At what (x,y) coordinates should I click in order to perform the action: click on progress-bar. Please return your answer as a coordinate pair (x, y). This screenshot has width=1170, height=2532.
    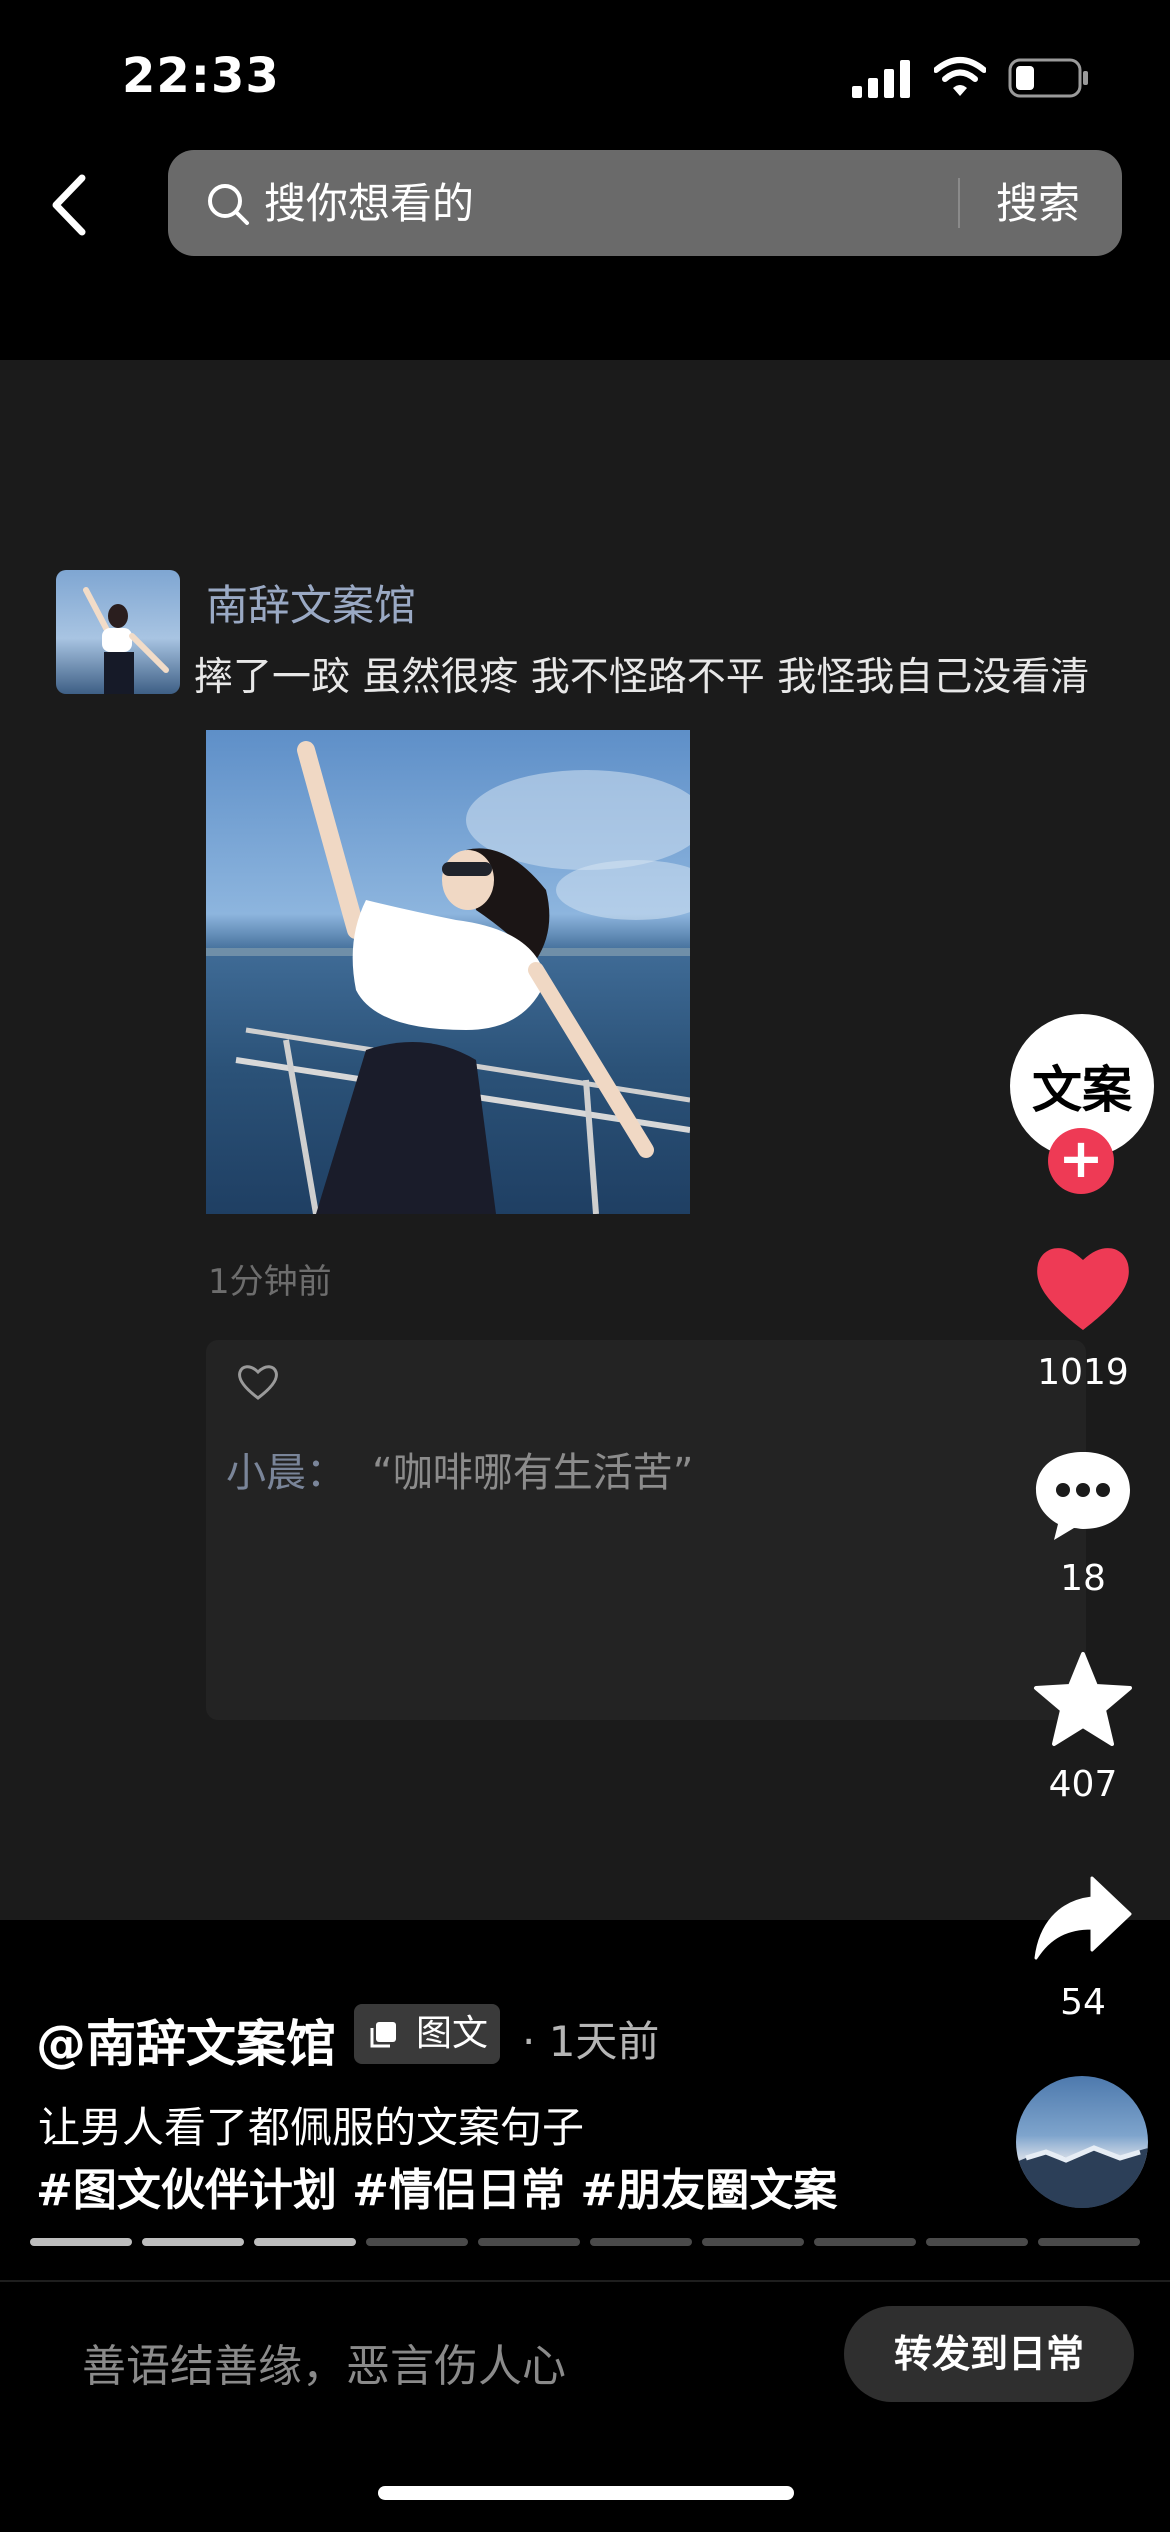
    Looking at the image, I should click on (585, 2242).